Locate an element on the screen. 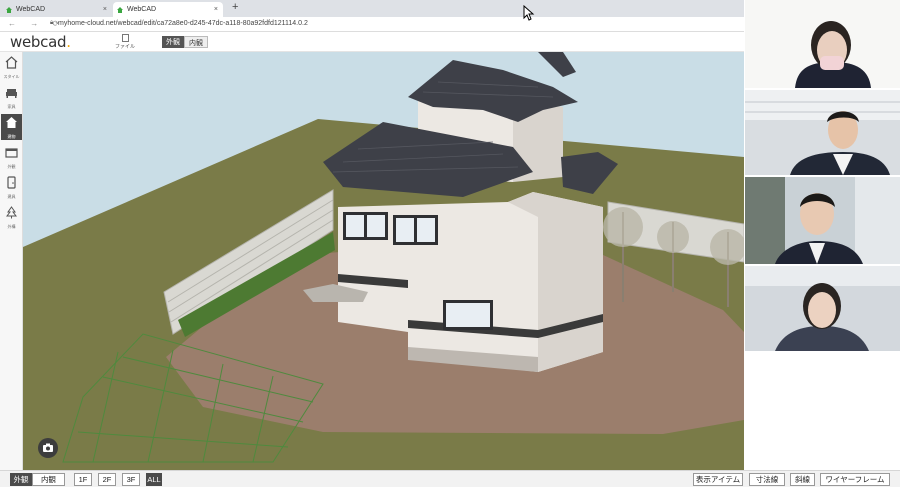 The width and height of the screenshot is (900, 487). sofa-icon is located at coordinates (11, 93).